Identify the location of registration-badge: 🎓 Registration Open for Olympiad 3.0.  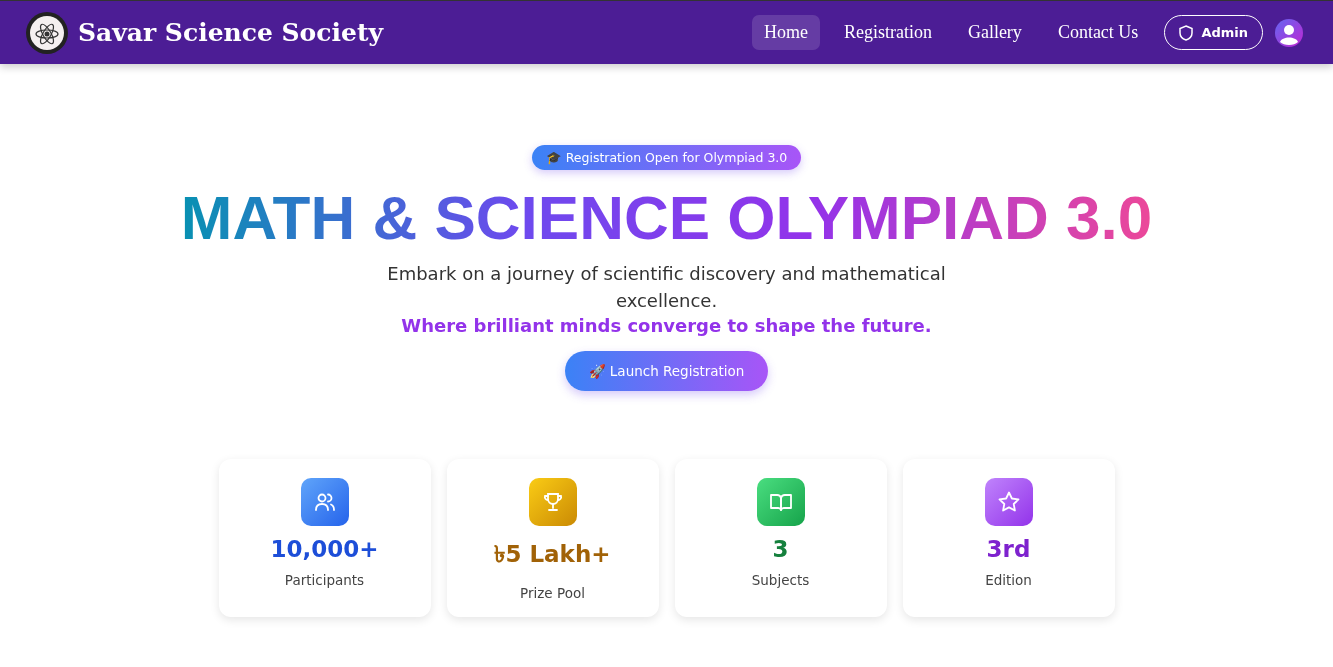
(666, 157).